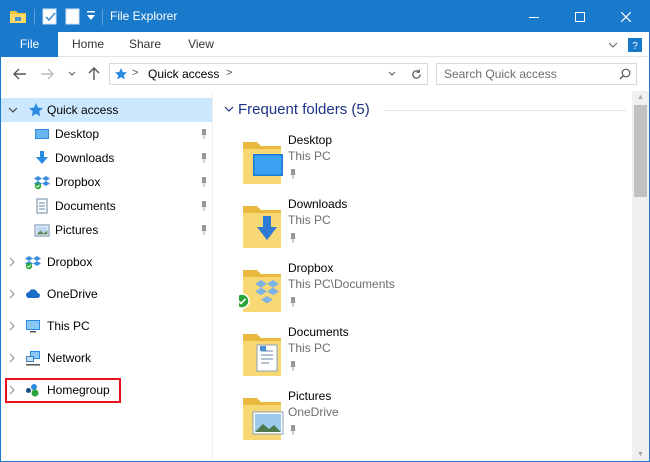 This screenshot has height=462, width=650. I want to click on scroll-down-button: ▼, so click(640, 454).